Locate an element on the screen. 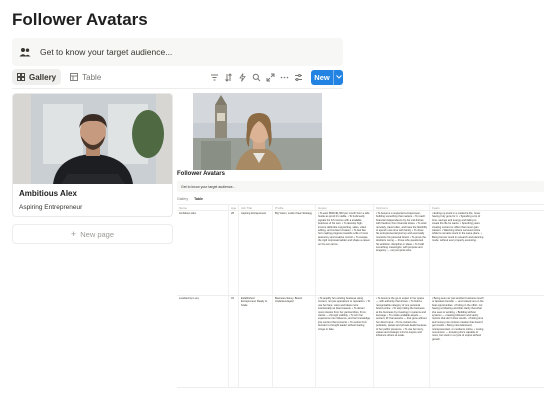 The height and width of the screenshot is (400, 549). cell-age: 34 is located at coordinates (234, 341).